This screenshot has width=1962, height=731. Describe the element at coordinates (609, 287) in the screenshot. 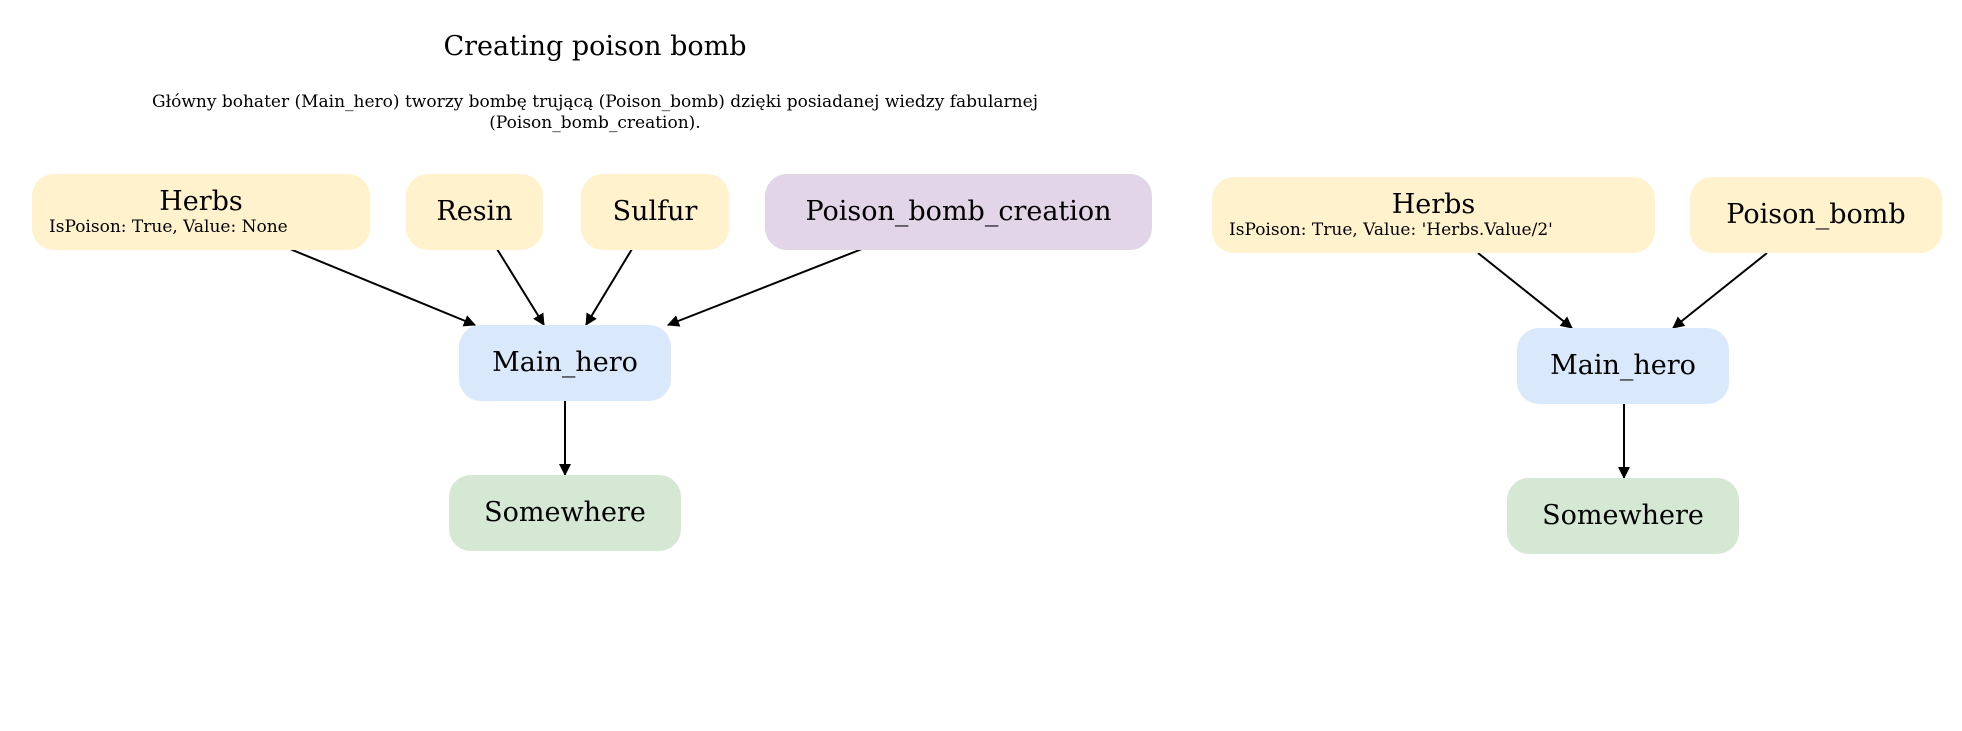

I see `edge-left-sulfur-hero` at that location.